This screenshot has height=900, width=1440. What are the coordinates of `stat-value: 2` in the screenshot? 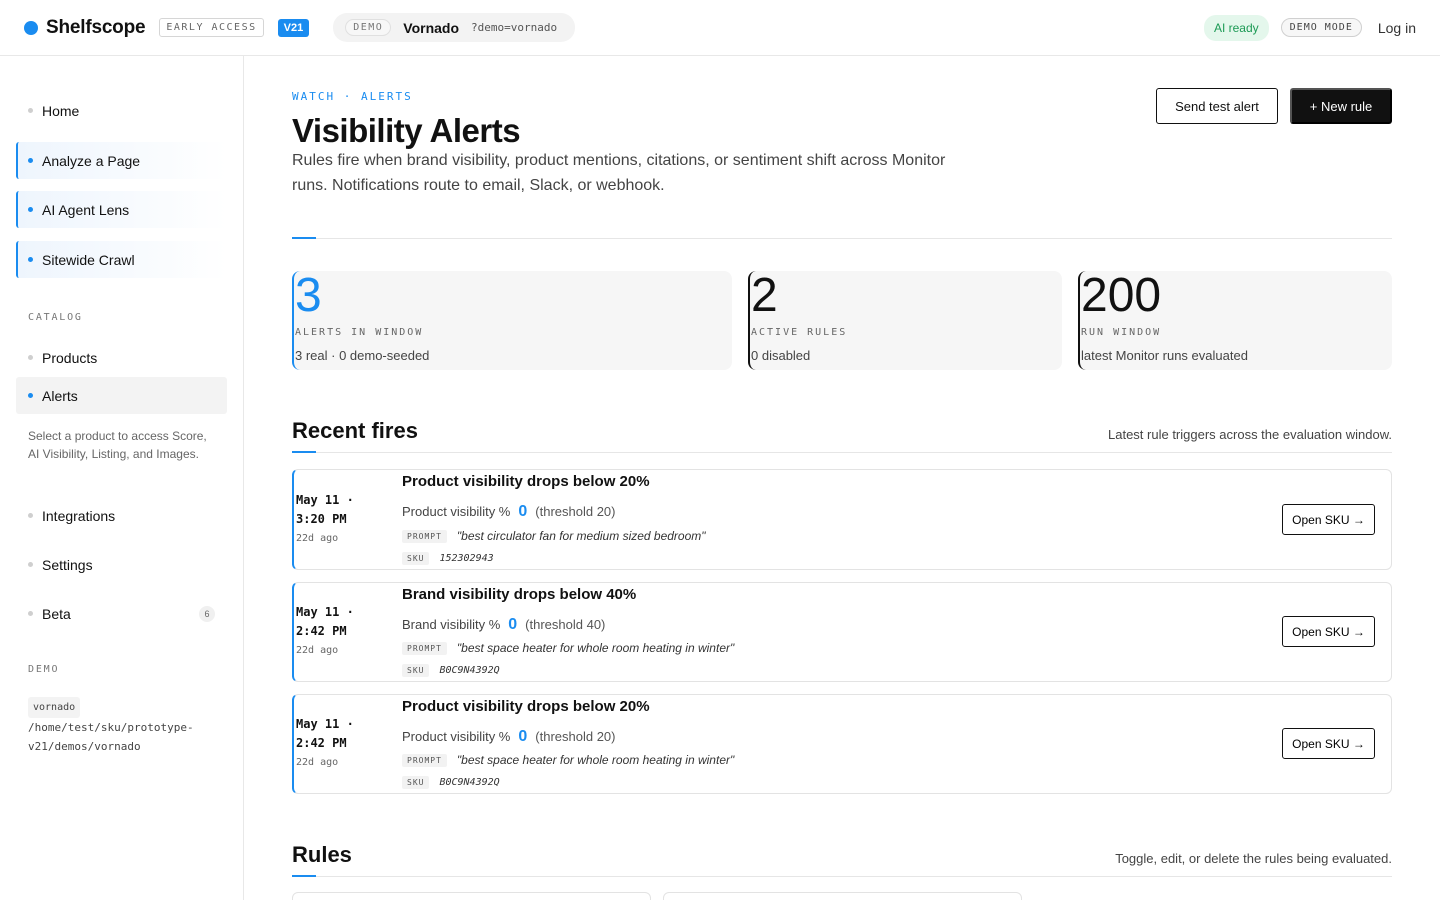 It's located at (764, 295).